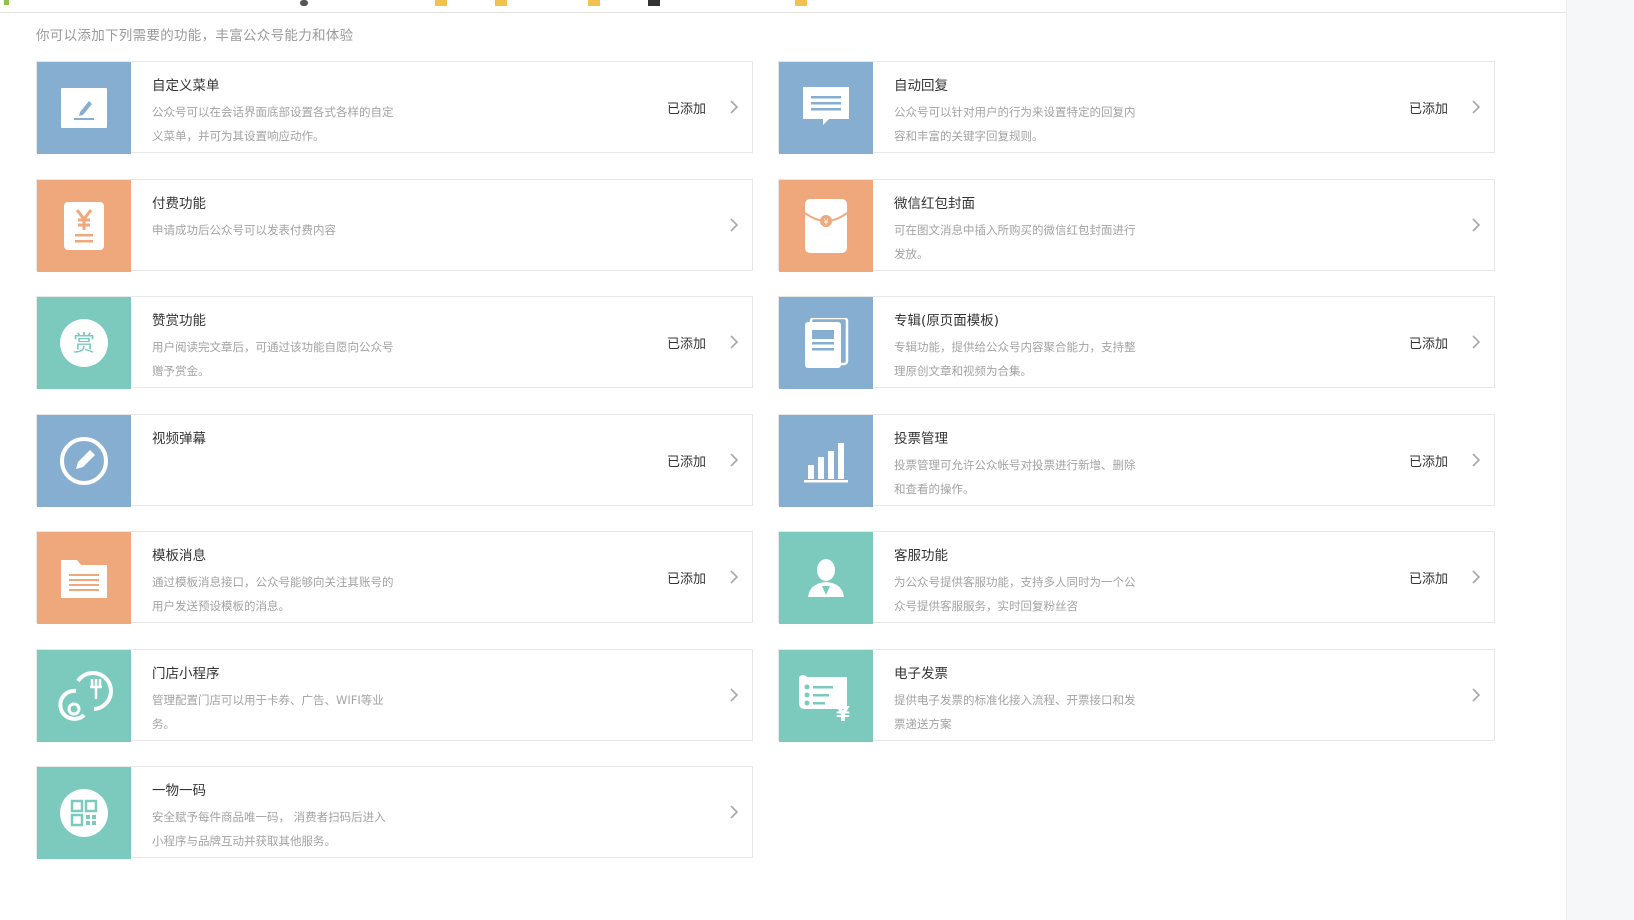  Describe the element at coordinates (783, 6) in the screenshot. I see `top-toolbar-edge` at that location.